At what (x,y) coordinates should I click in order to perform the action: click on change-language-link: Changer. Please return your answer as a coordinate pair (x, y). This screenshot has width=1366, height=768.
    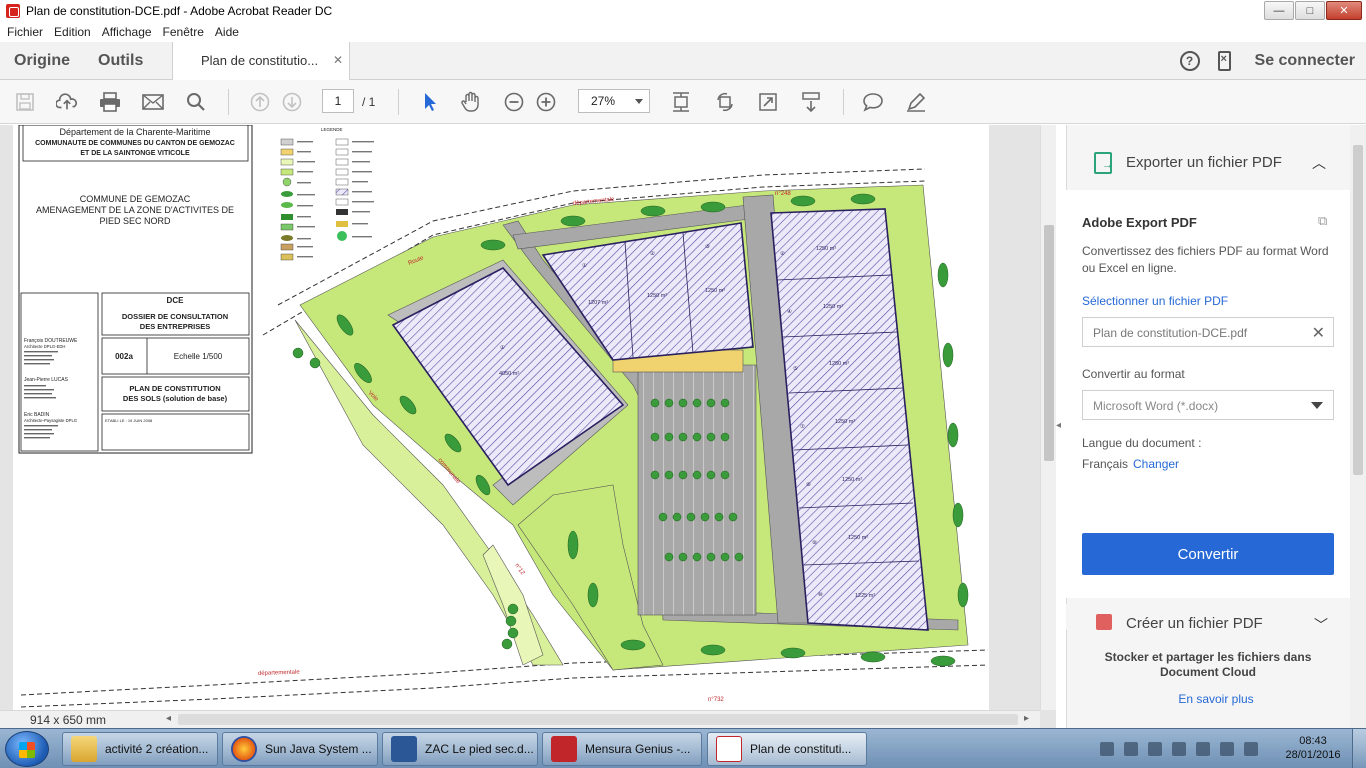
    Looking at the image, I should click on (1156, 464).